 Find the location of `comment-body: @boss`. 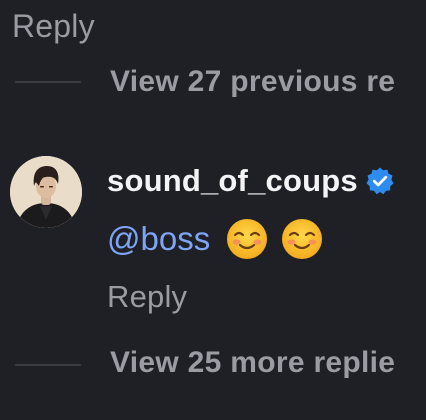

comment-body: @boss is located at coordinates (215, 239).